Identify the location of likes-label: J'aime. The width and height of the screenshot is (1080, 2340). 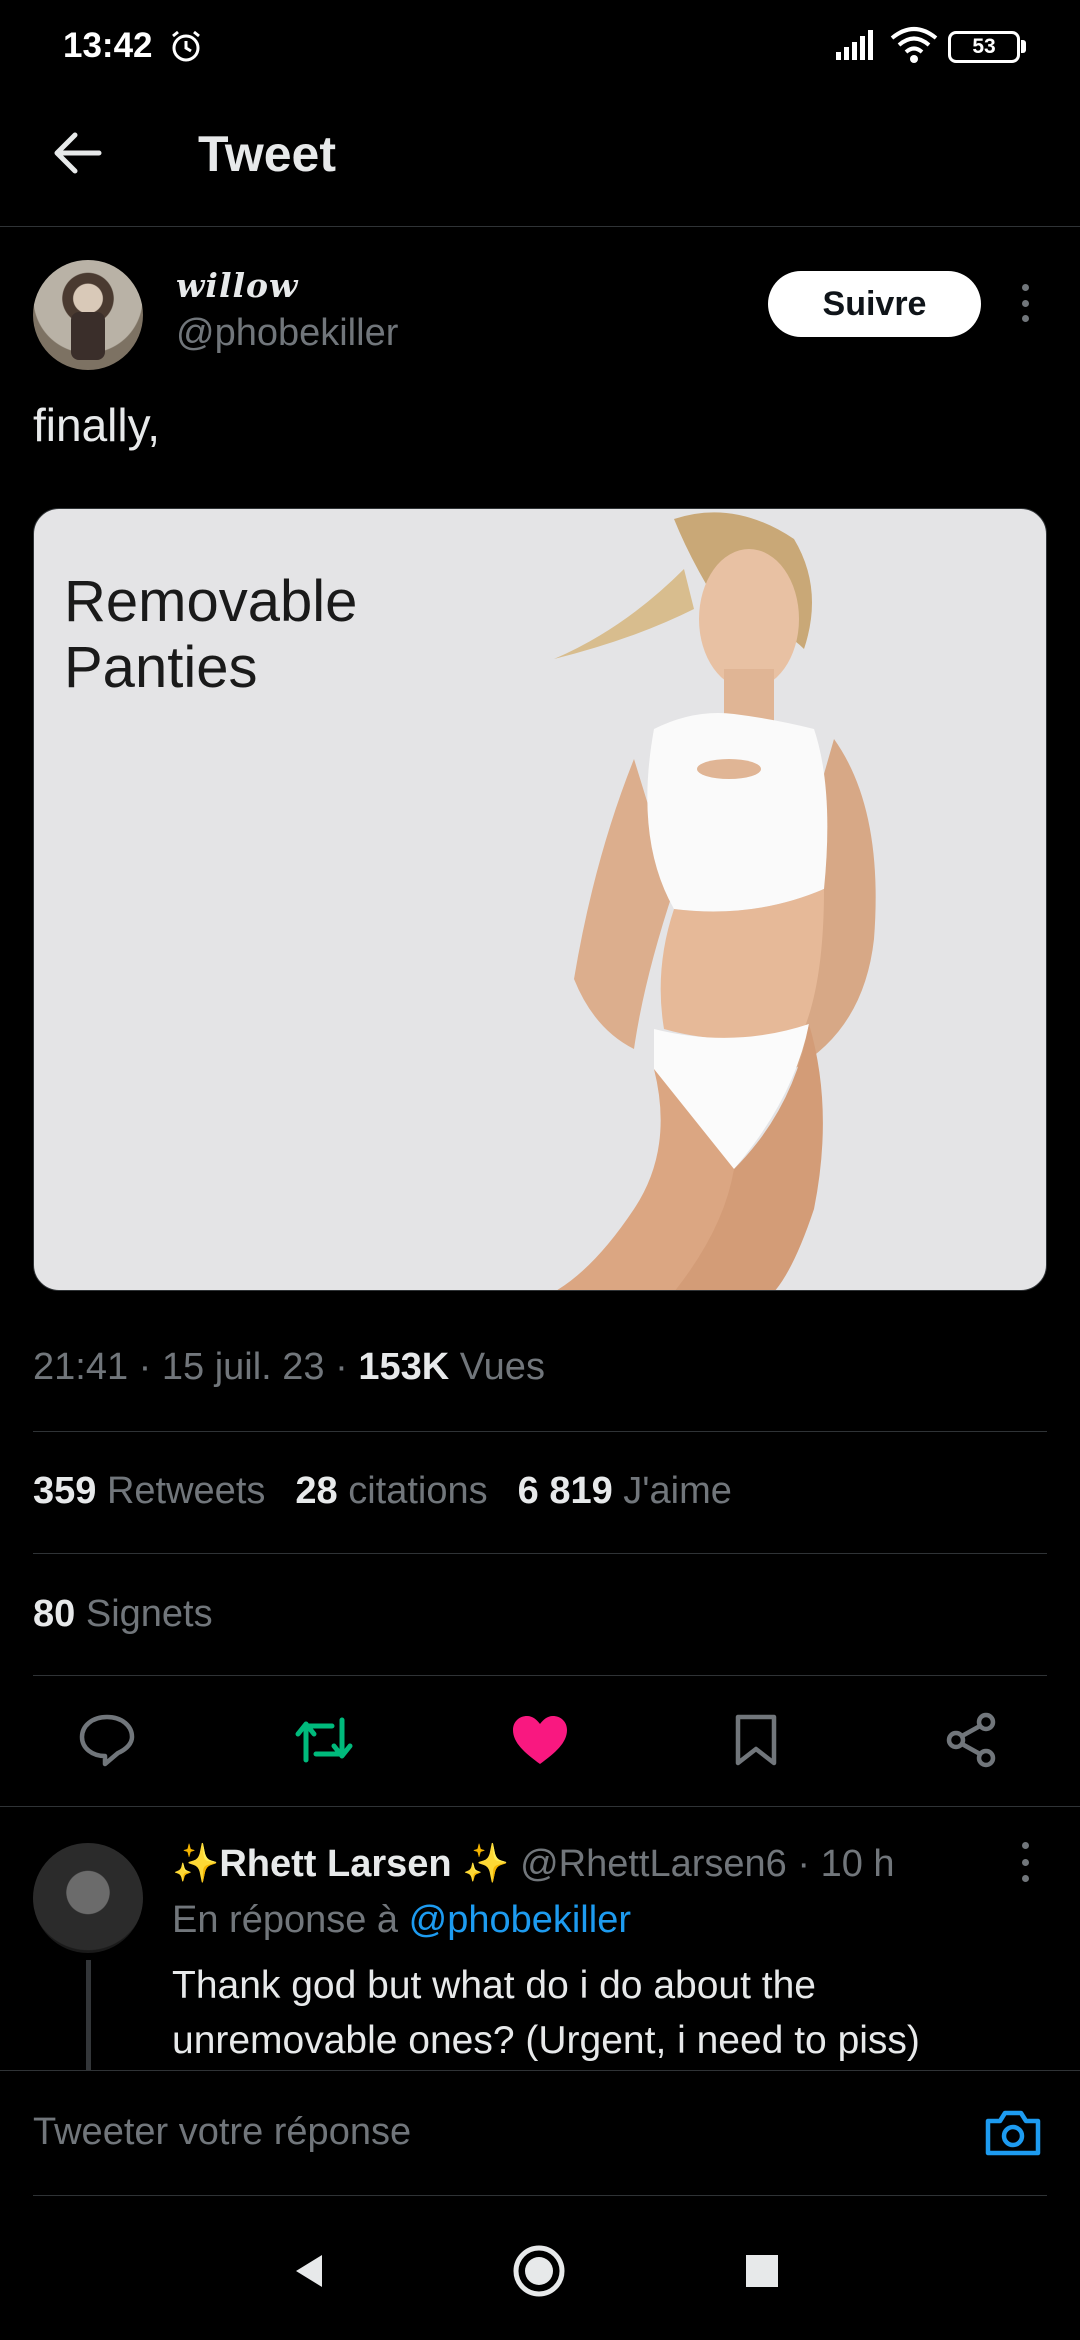
(677, 1491).